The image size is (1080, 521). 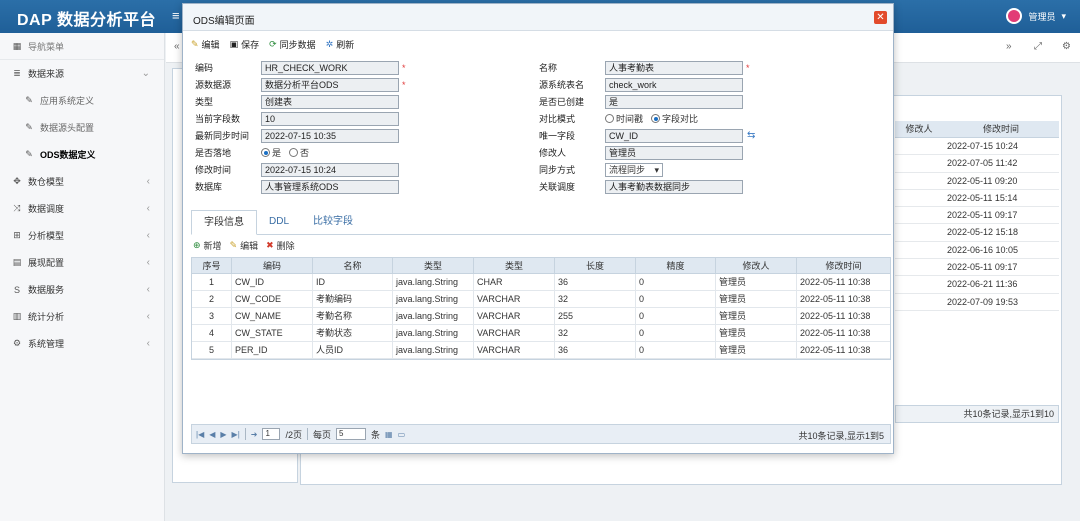 I want to click on per-page-label: 每页, so click(x=322, y=434).